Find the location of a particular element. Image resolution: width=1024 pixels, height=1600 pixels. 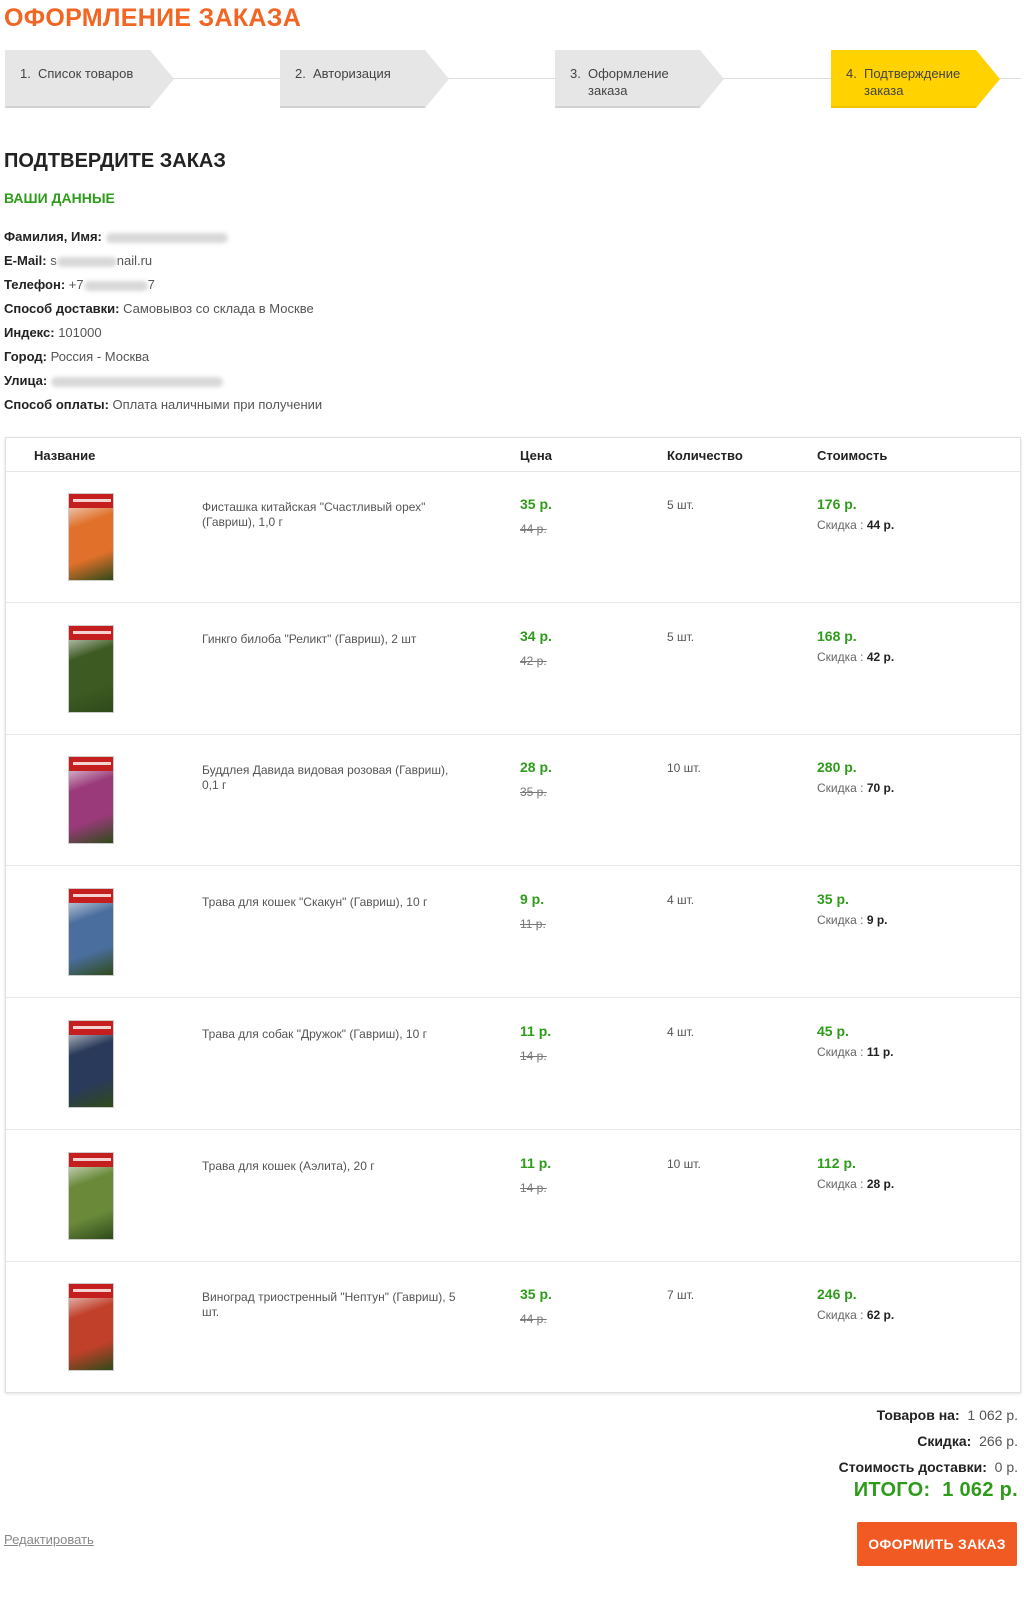

product-cost: 246 р. is located at coordinates (837, 1294).